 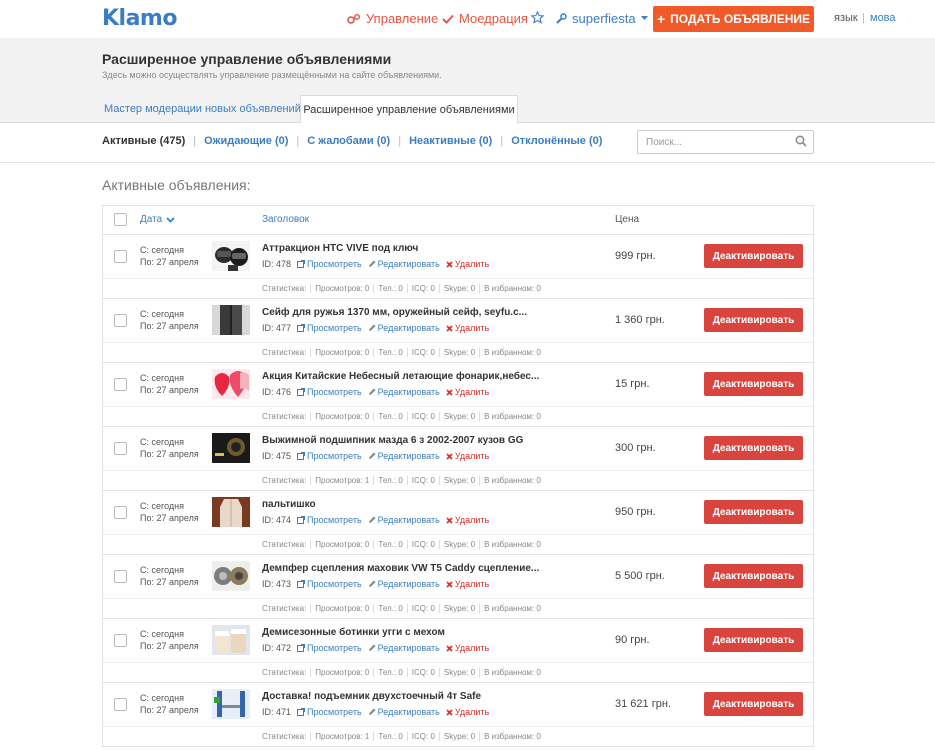 What do you see at coordinates (801, 141) in the screenshot?
I see `search-icon` at bounding box center [801, 141].